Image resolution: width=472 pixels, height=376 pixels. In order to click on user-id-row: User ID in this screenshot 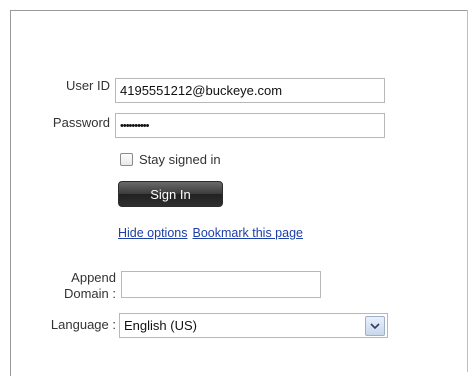, I will do `click(70, 85)`.